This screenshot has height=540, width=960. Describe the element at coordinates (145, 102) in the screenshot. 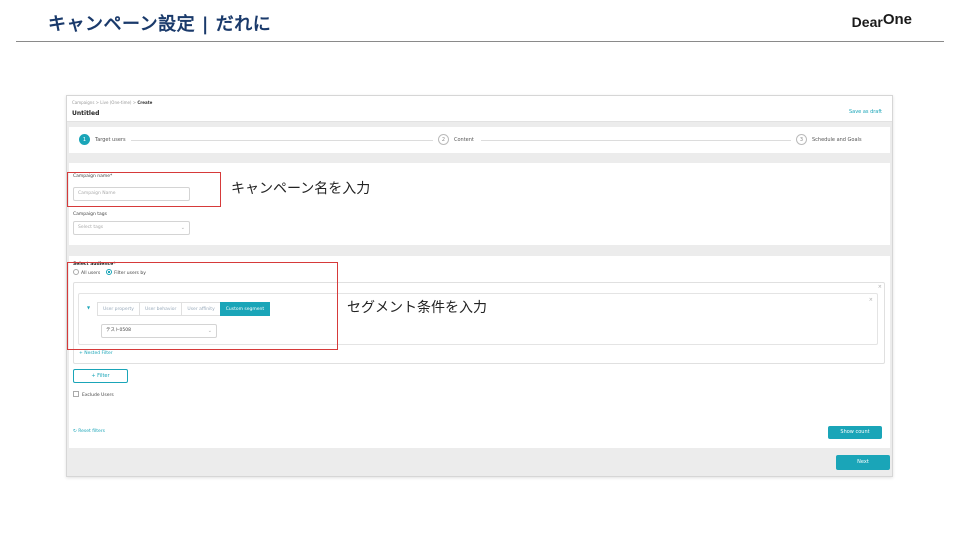

I see `breadcrumb-current: Create` at that location.